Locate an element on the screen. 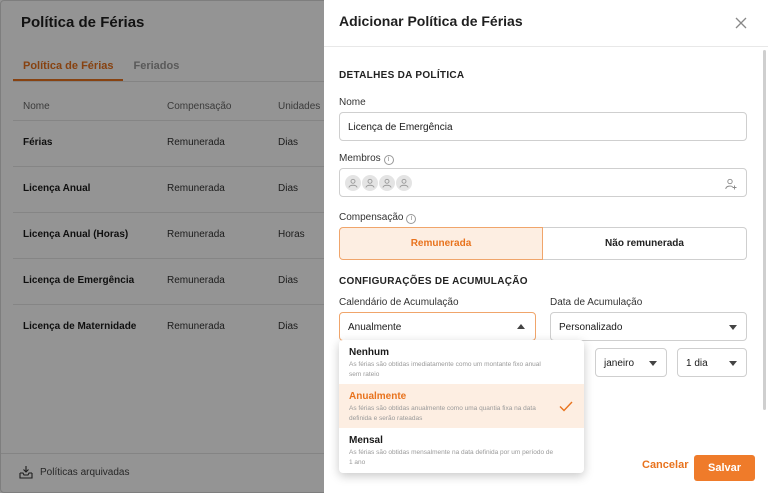 This screenshot has height=493, width=768. section-accrual-settings: CONFIGURAÇÕES DE ACUMULAÇÃO is located at coordinates (433, 281).